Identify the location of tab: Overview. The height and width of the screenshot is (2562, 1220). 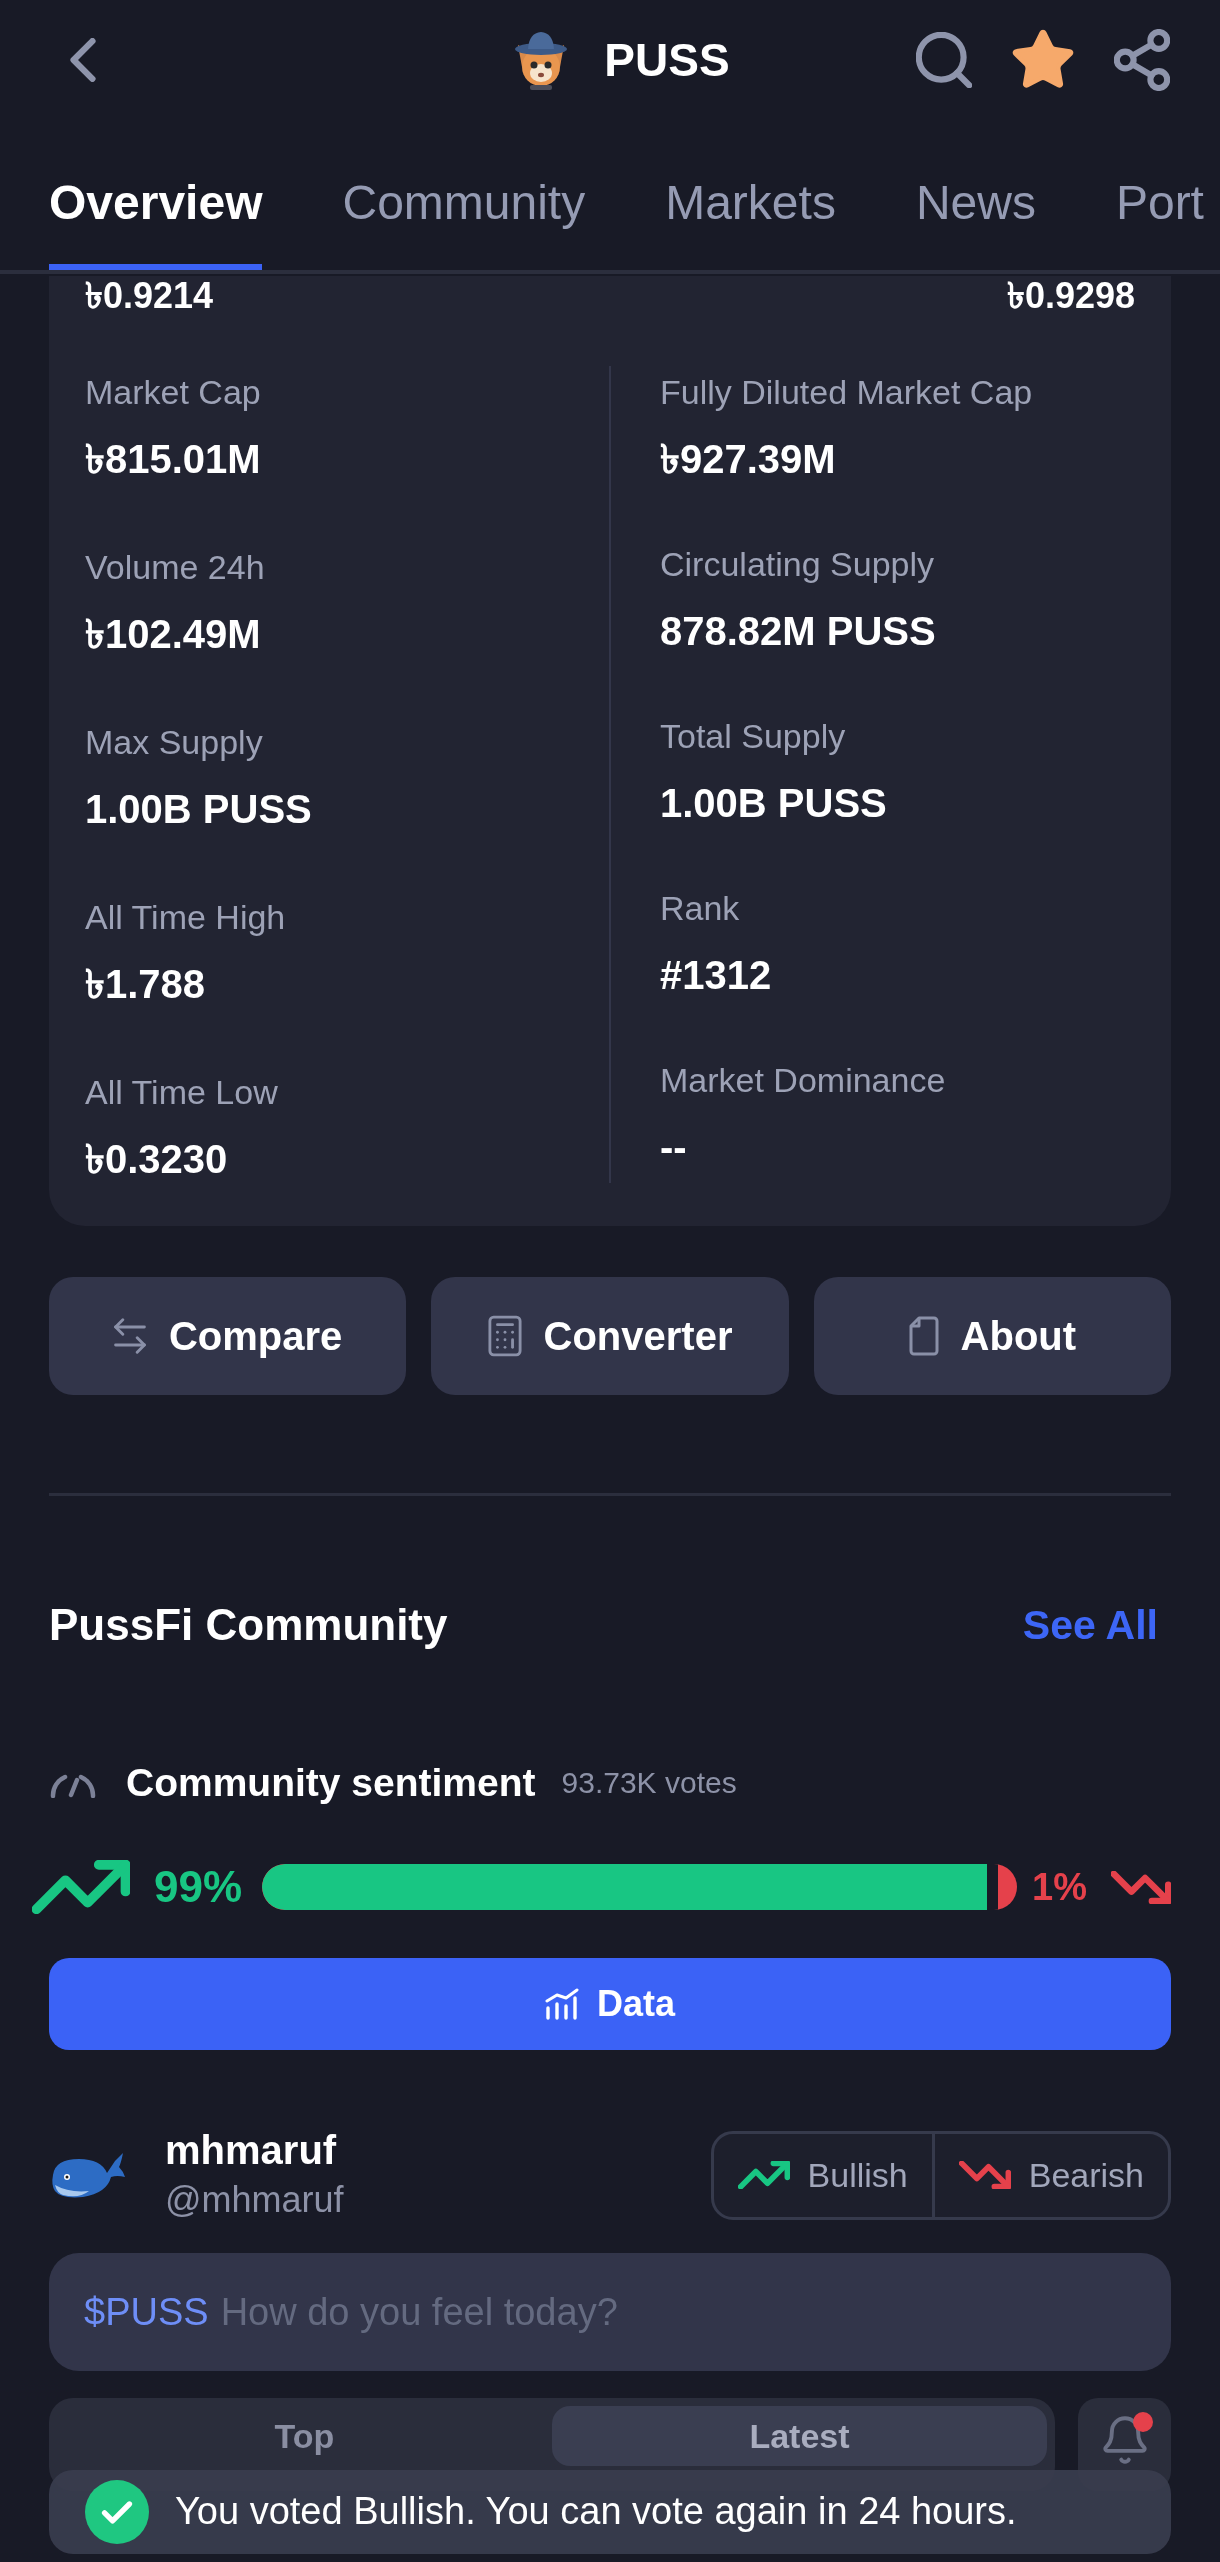
(156, 205).